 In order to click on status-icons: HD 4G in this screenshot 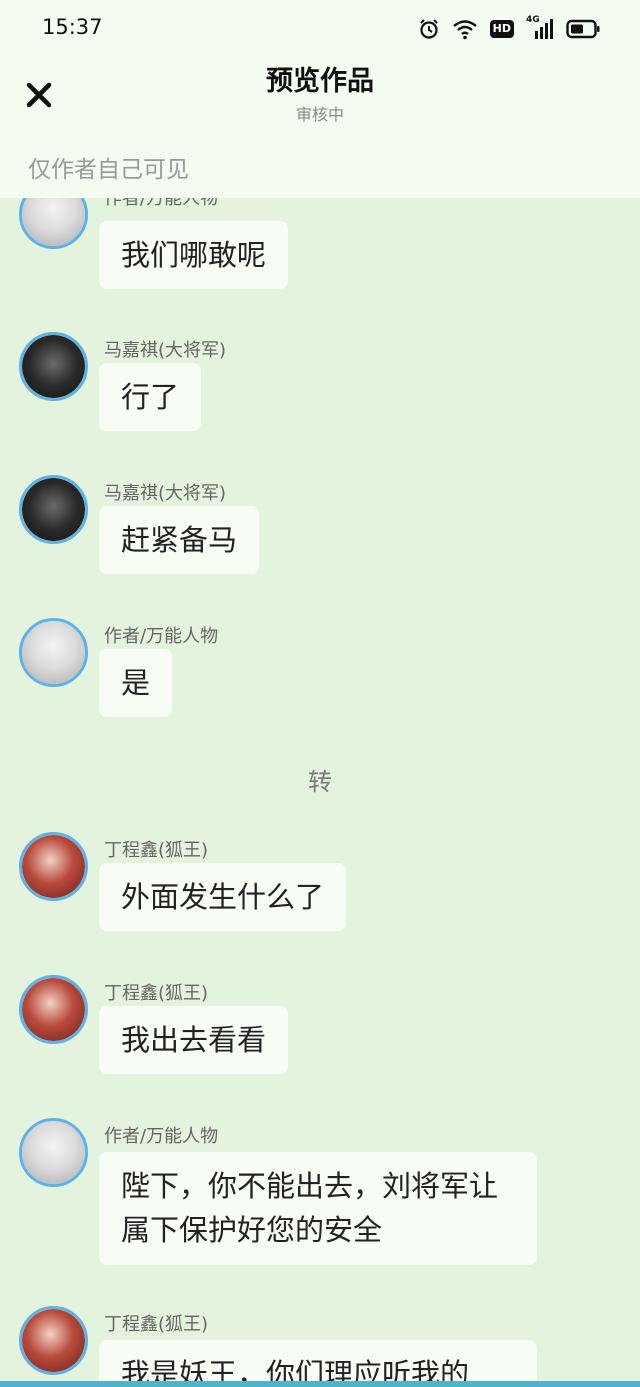, I will do `click(509, 28)`.